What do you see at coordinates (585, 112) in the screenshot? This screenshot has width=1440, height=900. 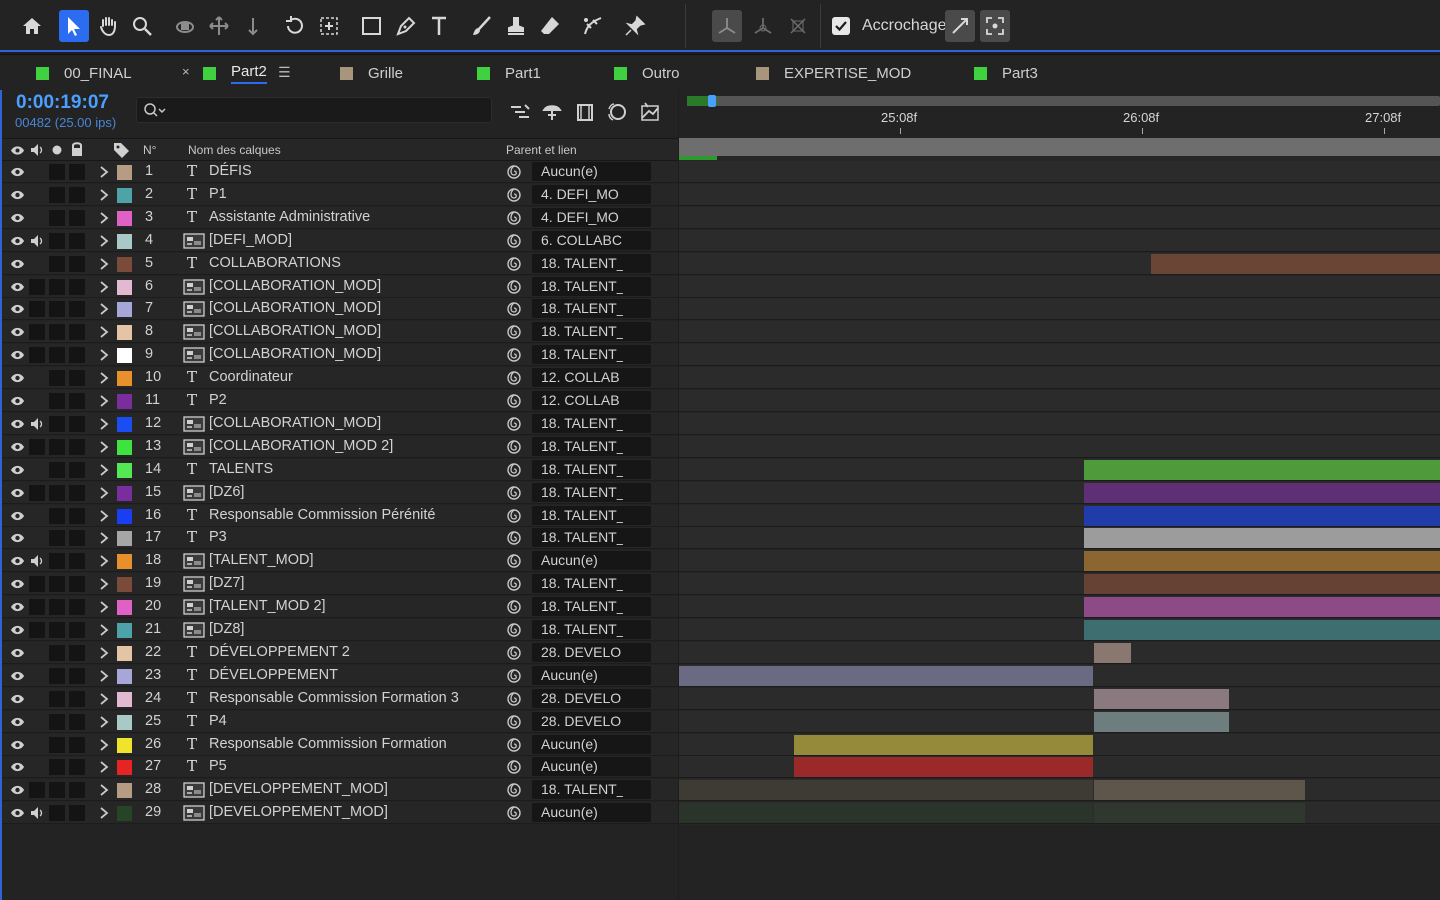 I see `frame-blending-icon` at bounding box center [585, 112].